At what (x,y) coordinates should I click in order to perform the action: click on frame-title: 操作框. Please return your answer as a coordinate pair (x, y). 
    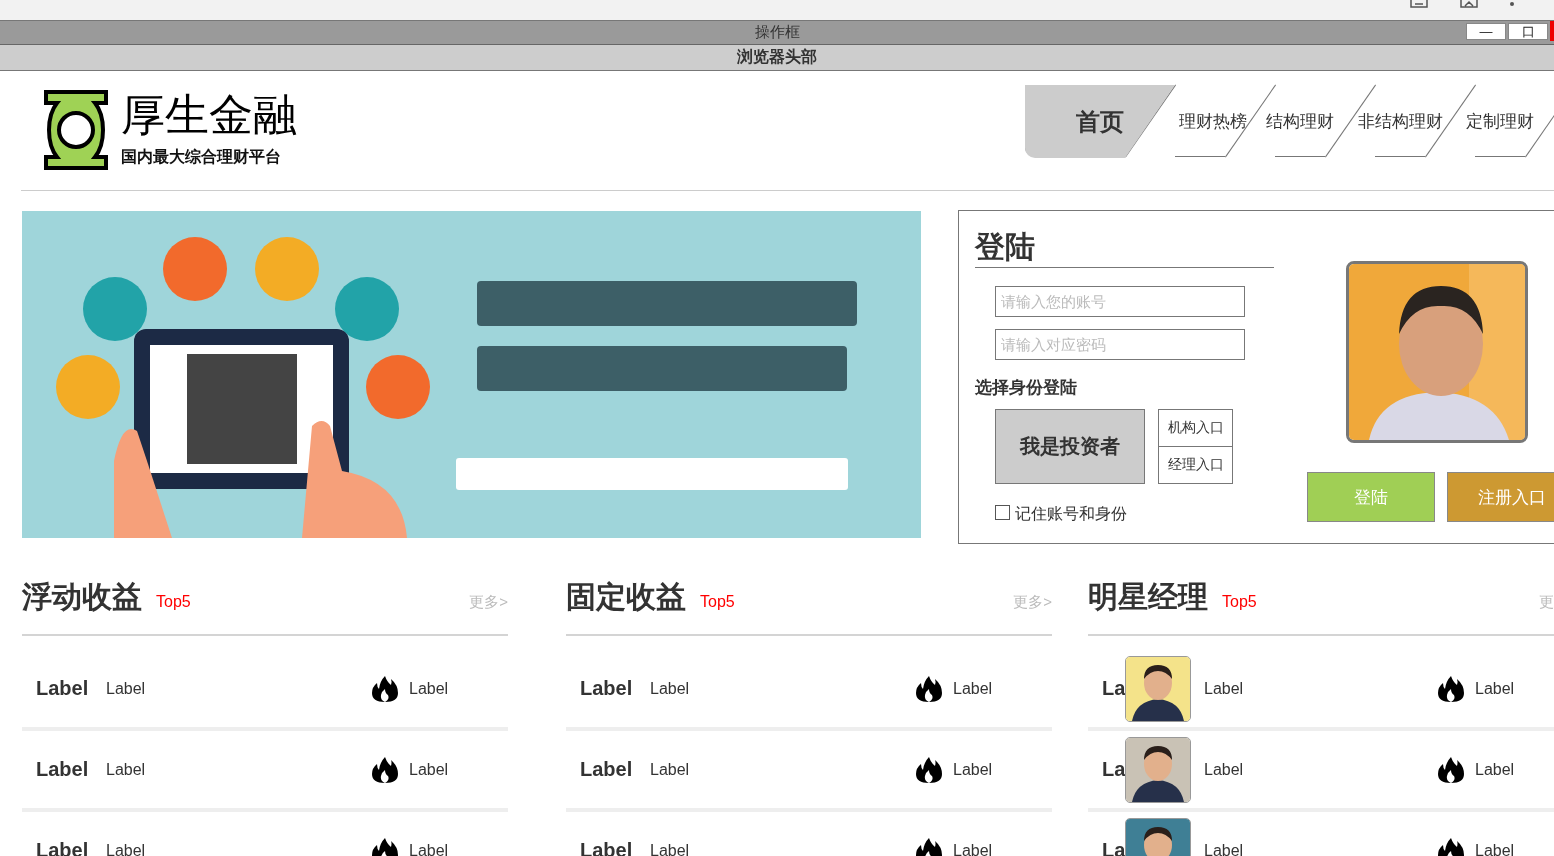
    Looking at the image, I should click on (777, 32).